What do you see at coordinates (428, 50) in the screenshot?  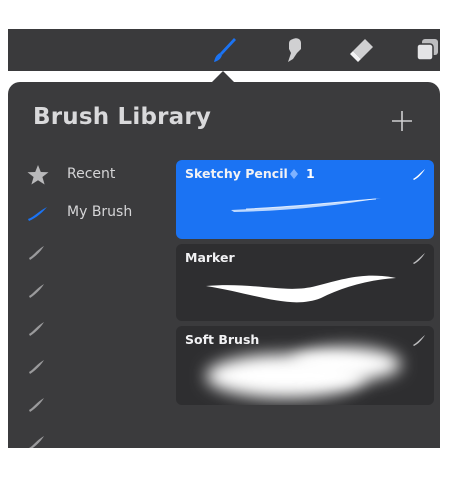 I see `layers-tool-icon` at bounding box center [428, 50].